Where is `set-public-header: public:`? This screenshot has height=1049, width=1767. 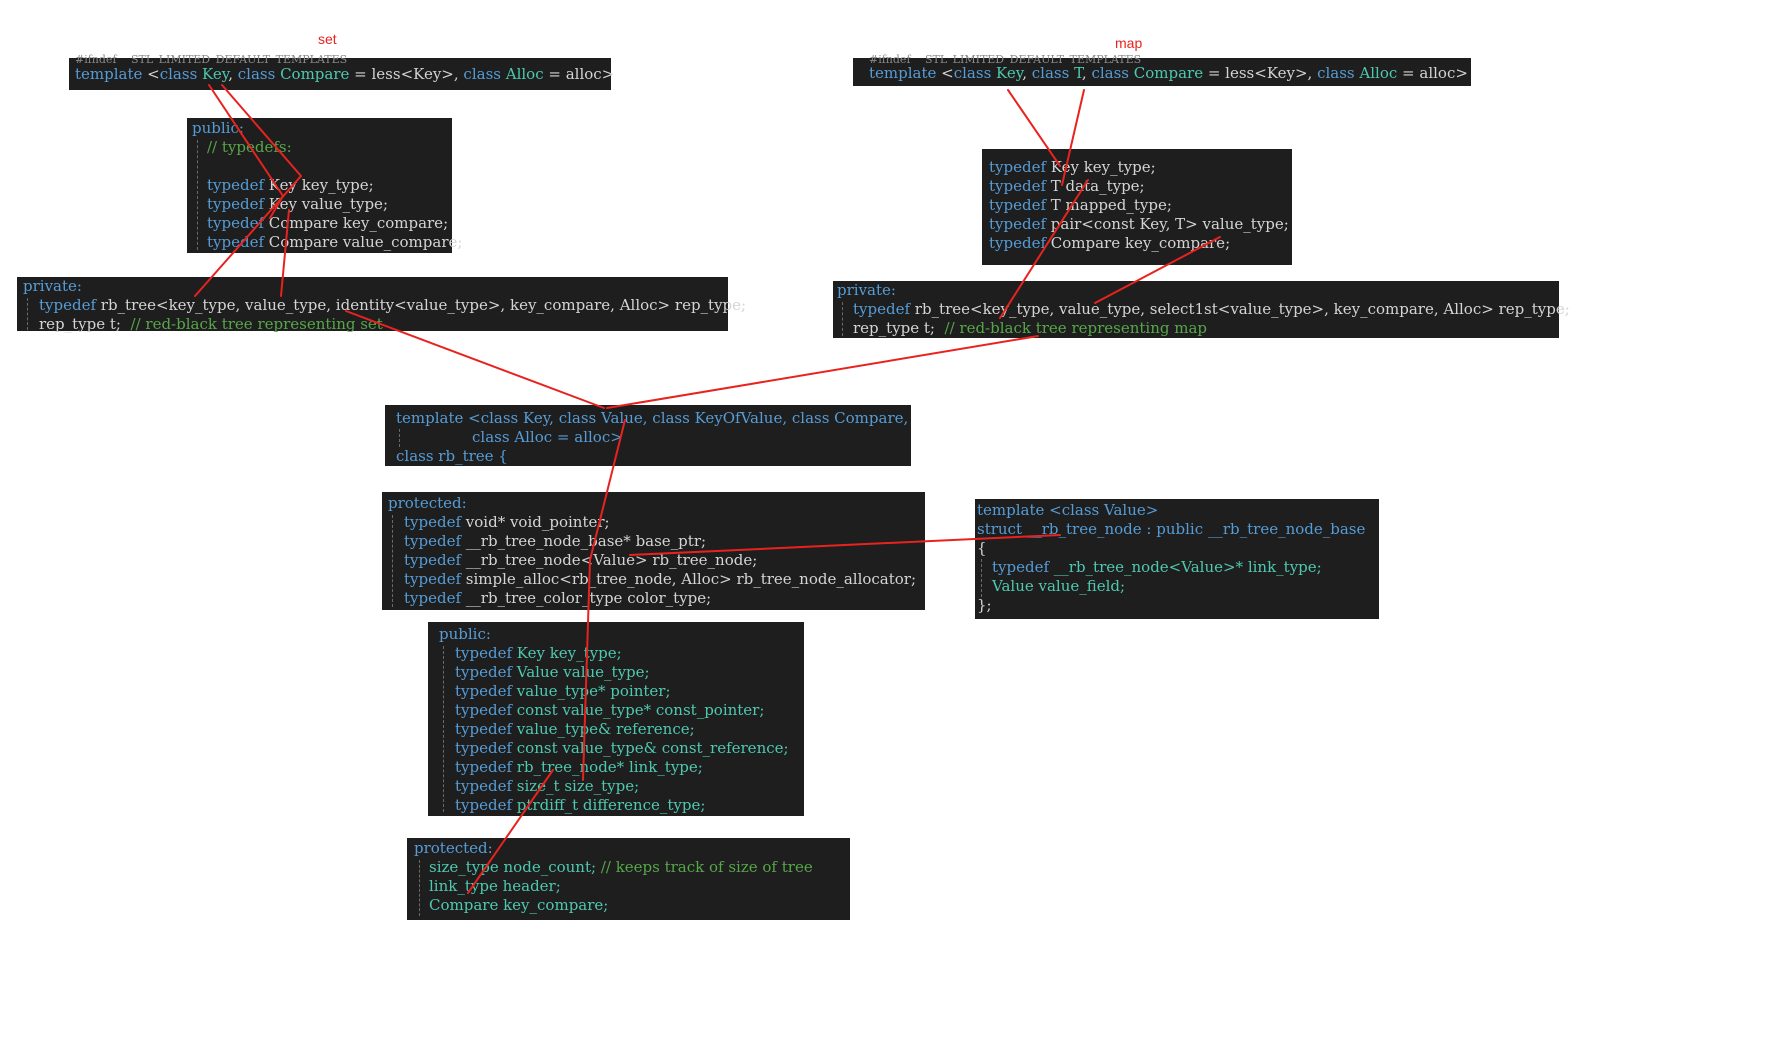
set-public-header: public: is located at coordinates (218, 128).